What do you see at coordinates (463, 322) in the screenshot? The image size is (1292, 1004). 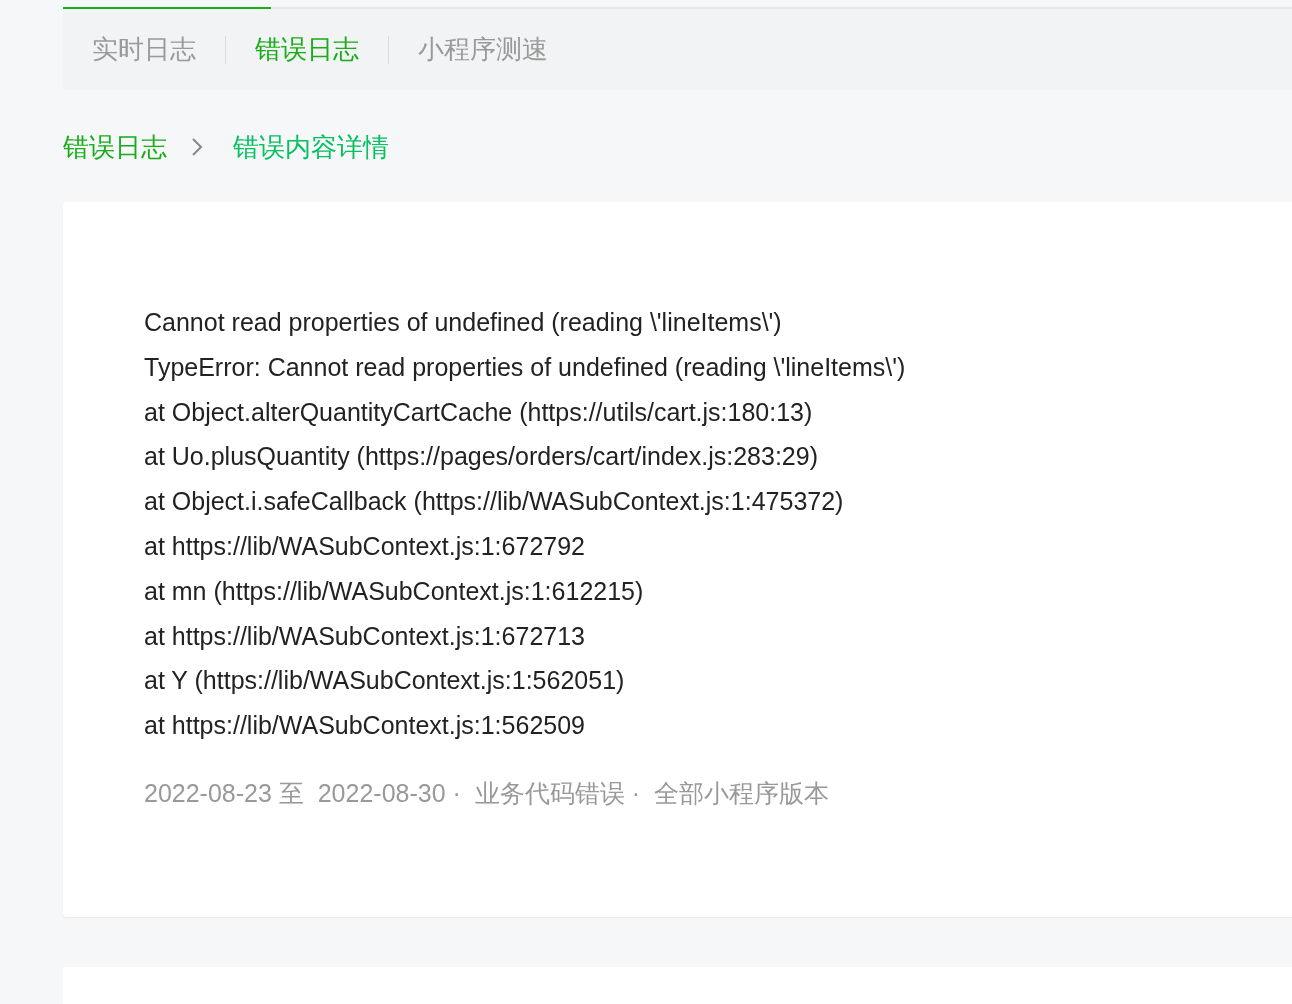 I see `stack-trace-line: Cannot read properties of undefined (reading \'lineItems\')` at bounding box center [463, 322].